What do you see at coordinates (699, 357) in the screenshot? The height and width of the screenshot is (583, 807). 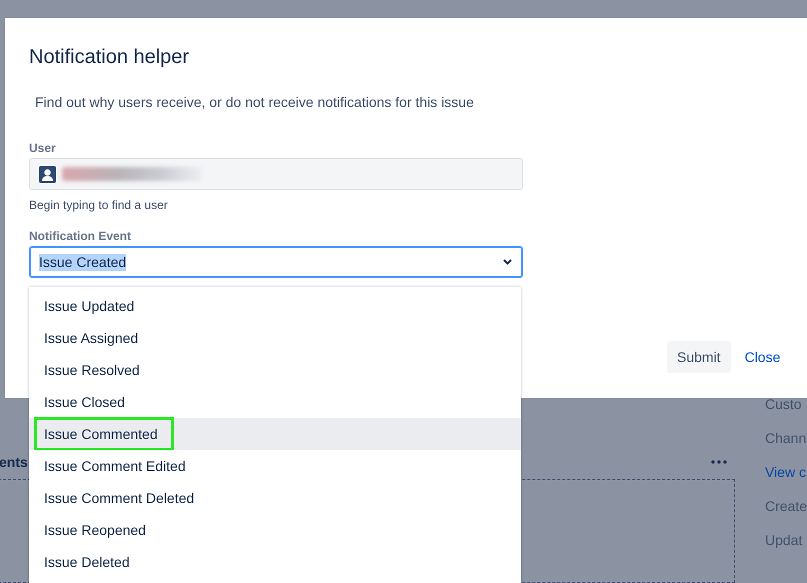 I see `submit-button: Submit` at bounding box center [699, 357].